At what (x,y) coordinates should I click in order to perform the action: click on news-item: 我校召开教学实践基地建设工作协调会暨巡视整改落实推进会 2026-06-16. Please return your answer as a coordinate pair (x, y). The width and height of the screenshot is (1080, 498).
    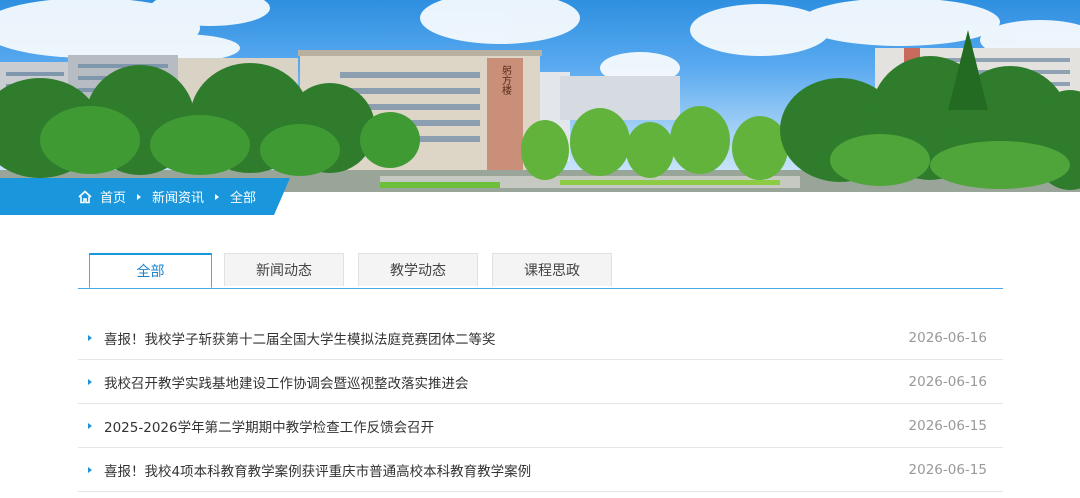
    Looking at the image, I should click on (540, 382).